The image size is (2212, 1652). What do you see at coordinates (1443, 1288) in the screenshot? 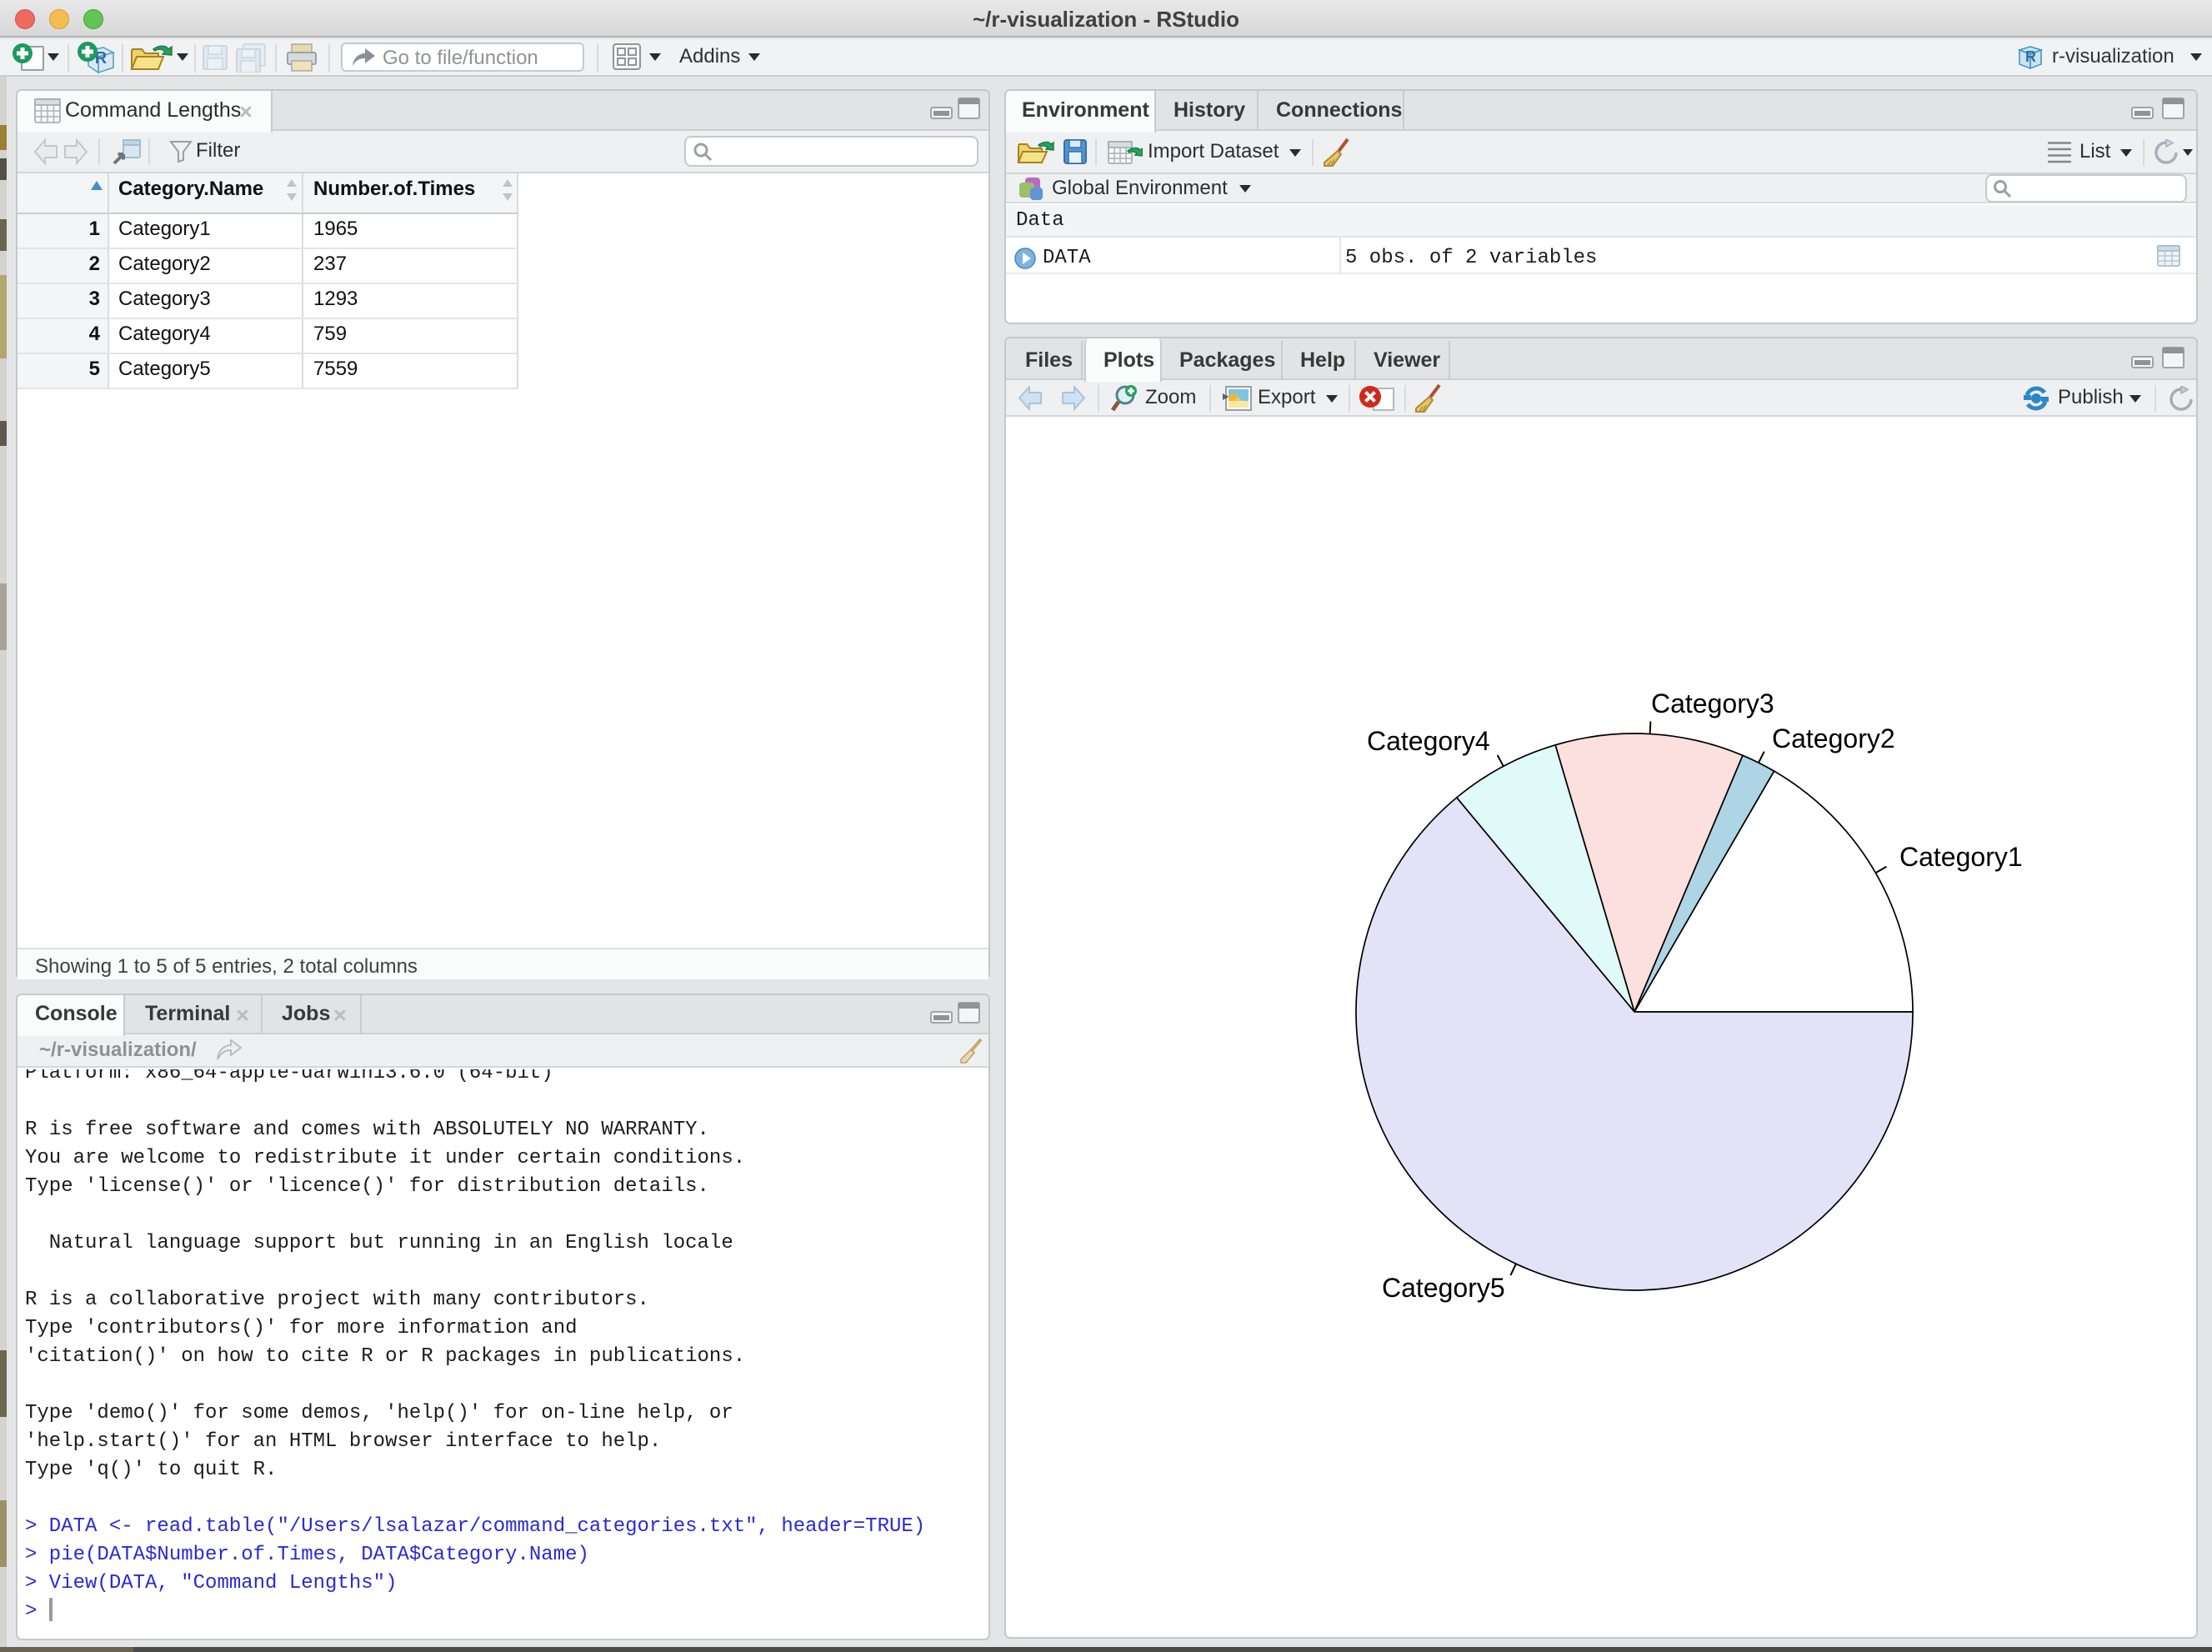
I see `svg-text: Category5` at bounding box center [1443, 1288].